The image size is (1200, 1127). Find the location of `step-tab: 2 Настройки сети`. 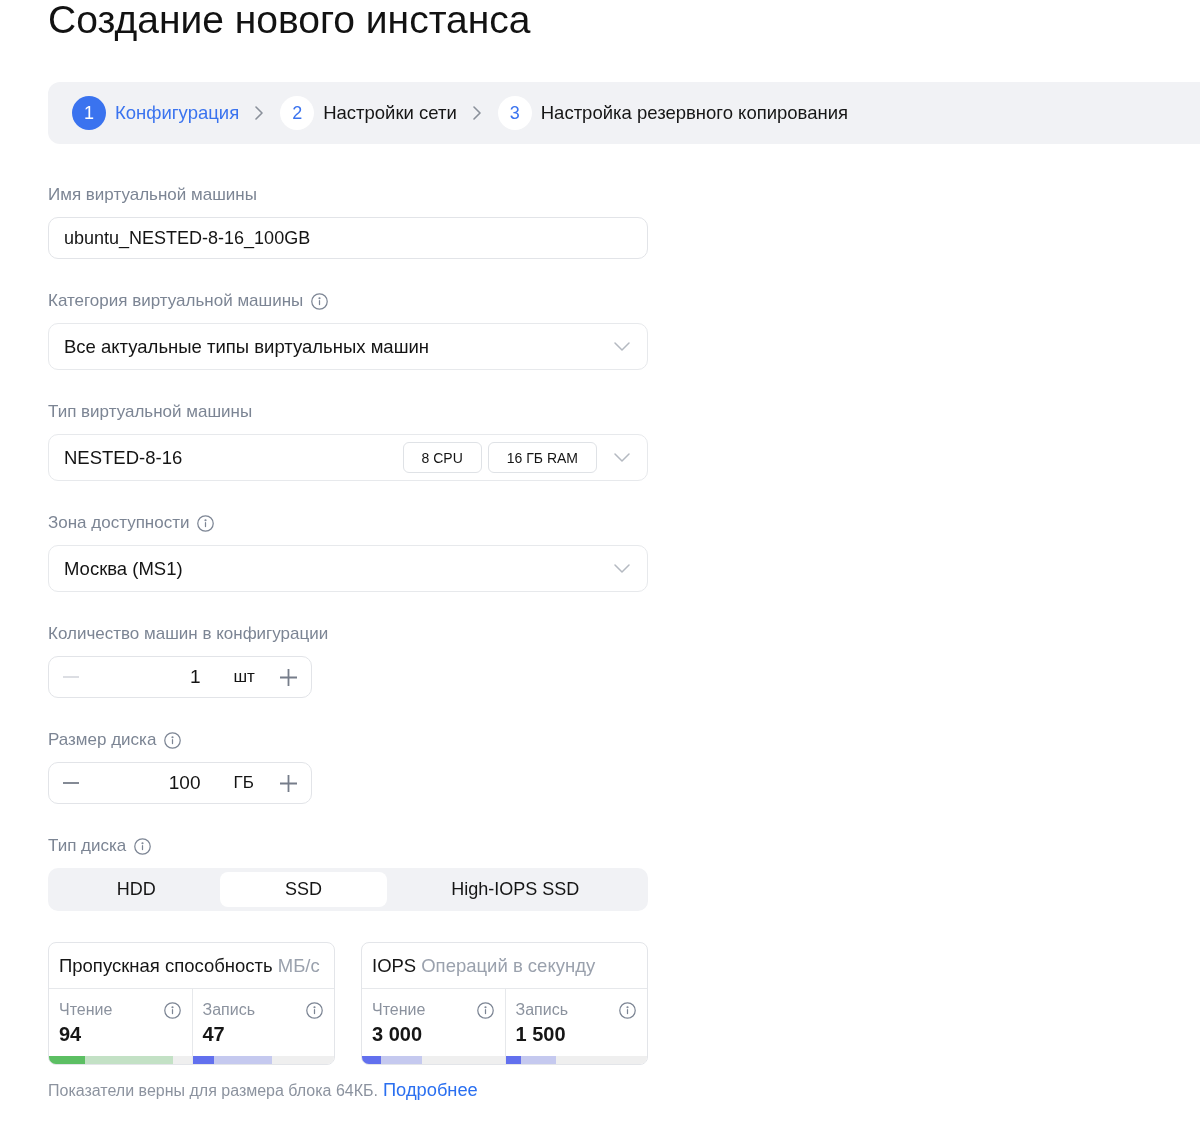

step-tab: 2 Настройки сети is located at coordinates (368, 113).